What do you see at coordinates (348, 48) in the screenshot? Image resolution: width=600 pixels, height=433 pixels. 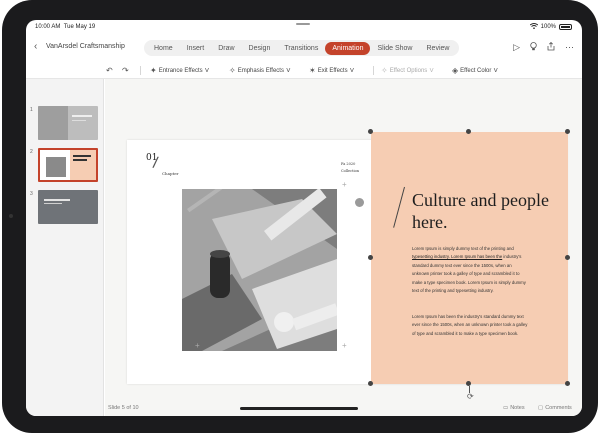 I see `tab-animation: Animation` at bounding box center [348, 48].